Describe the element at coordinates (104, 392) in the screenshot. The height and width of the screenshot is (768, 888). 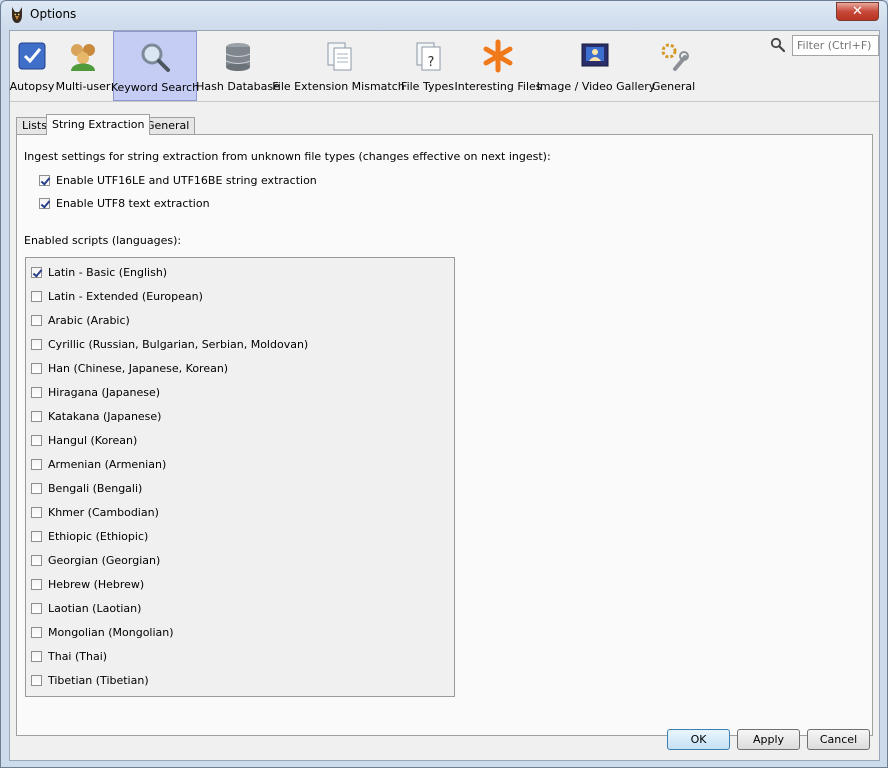
I see `script-label: Hiragana (Japanese)` at that location.